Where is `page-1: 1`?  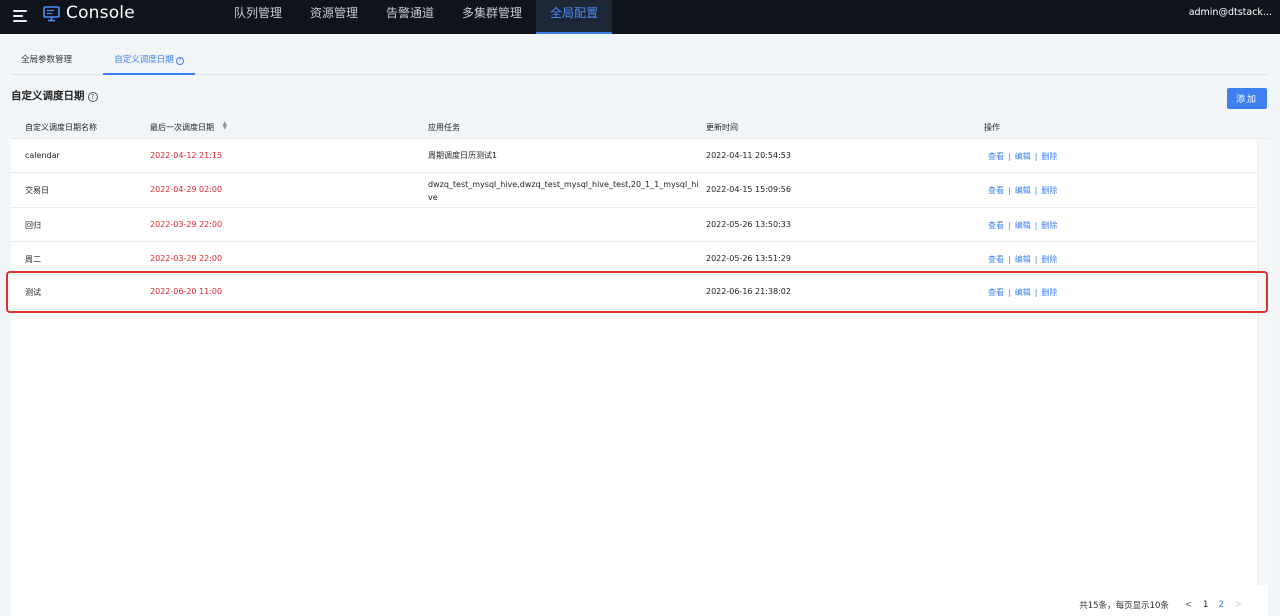 page-1: 1 is located at coordinates (1205, 605).